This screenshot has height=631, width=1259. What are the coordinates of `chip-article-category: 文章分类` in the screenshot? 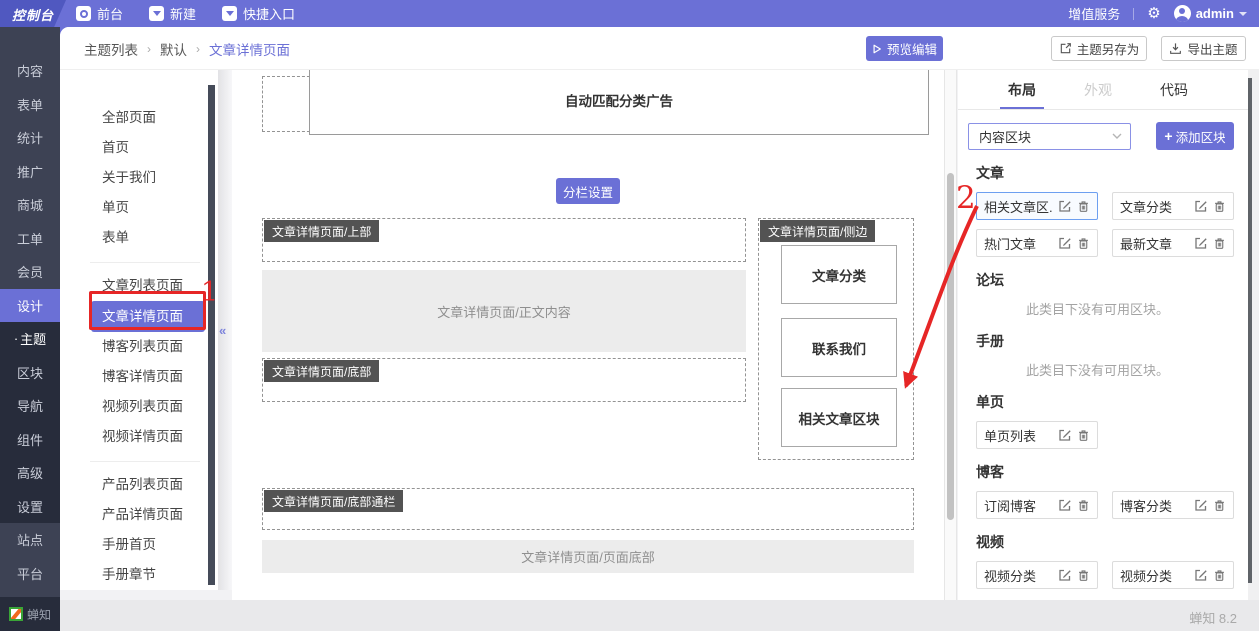 It's located at (1173, 206).